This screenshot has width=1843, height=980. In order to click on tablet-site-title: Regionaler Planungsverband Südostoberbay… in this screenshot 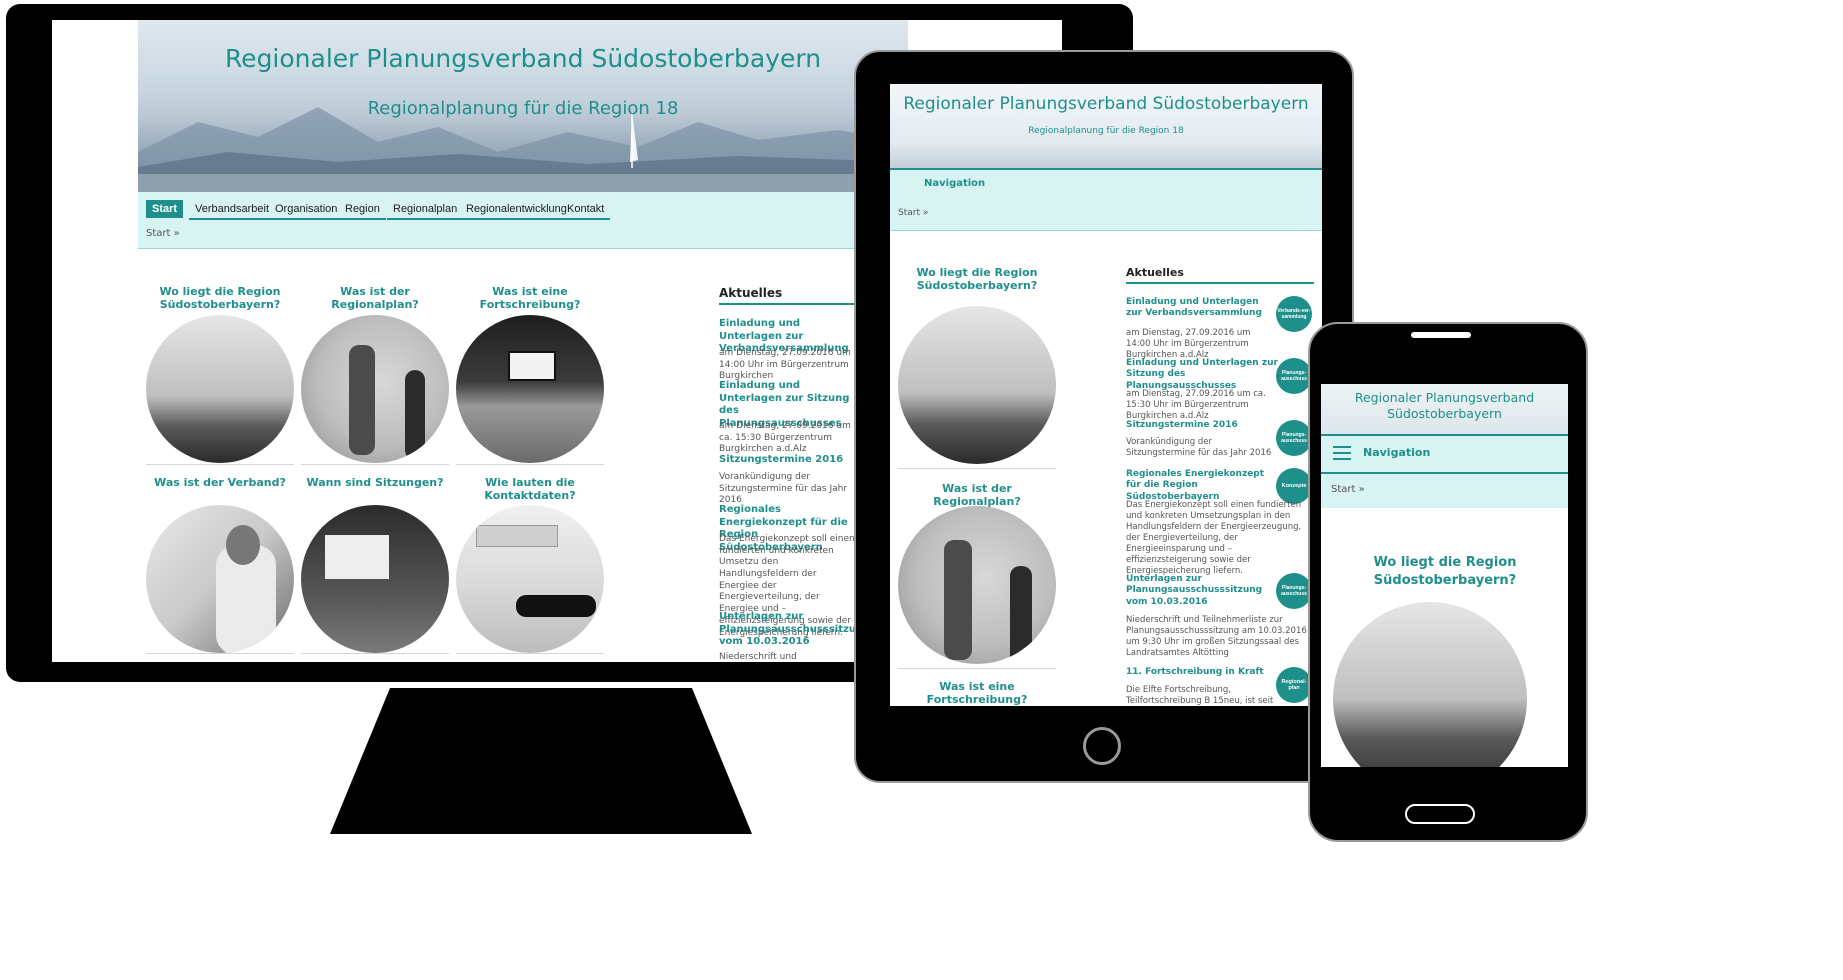, I will do `click(1106, 104)`.